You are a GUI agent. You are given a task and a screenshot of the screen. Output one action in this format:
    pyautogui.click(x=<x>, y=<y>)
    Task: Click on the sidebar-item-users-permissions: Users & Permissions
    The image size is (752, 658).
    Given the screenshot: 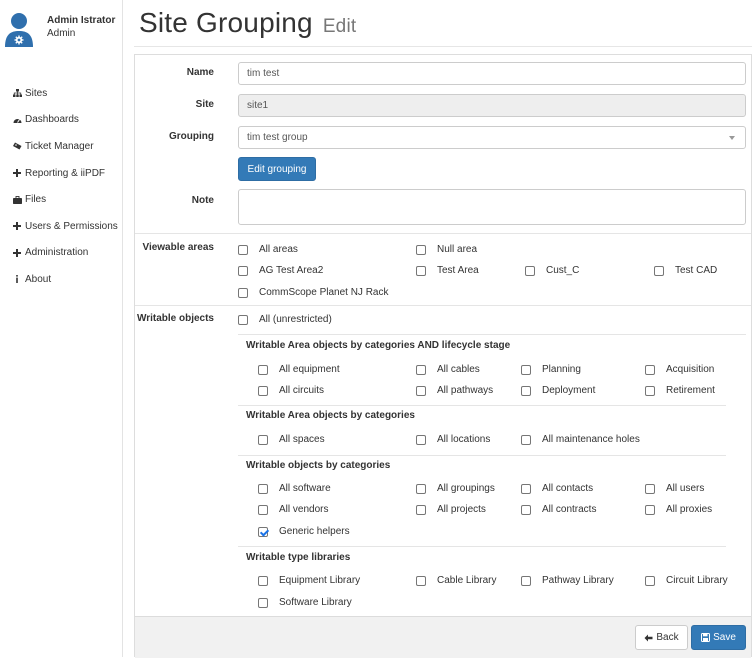 What is the action you would take?
    pyautogui.click(x=61, y=226)
    